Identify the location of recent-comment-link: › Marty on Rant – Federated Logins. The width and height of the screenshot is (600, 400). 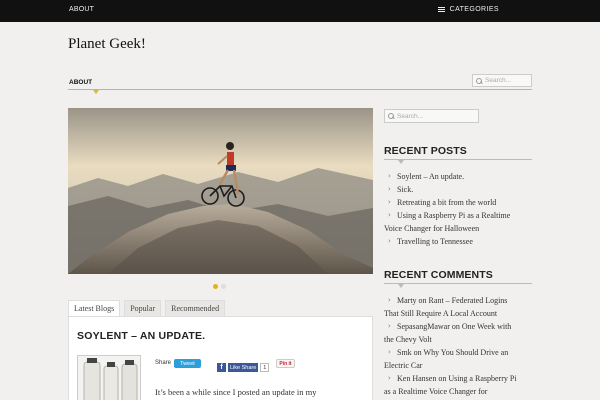
(458, 300).